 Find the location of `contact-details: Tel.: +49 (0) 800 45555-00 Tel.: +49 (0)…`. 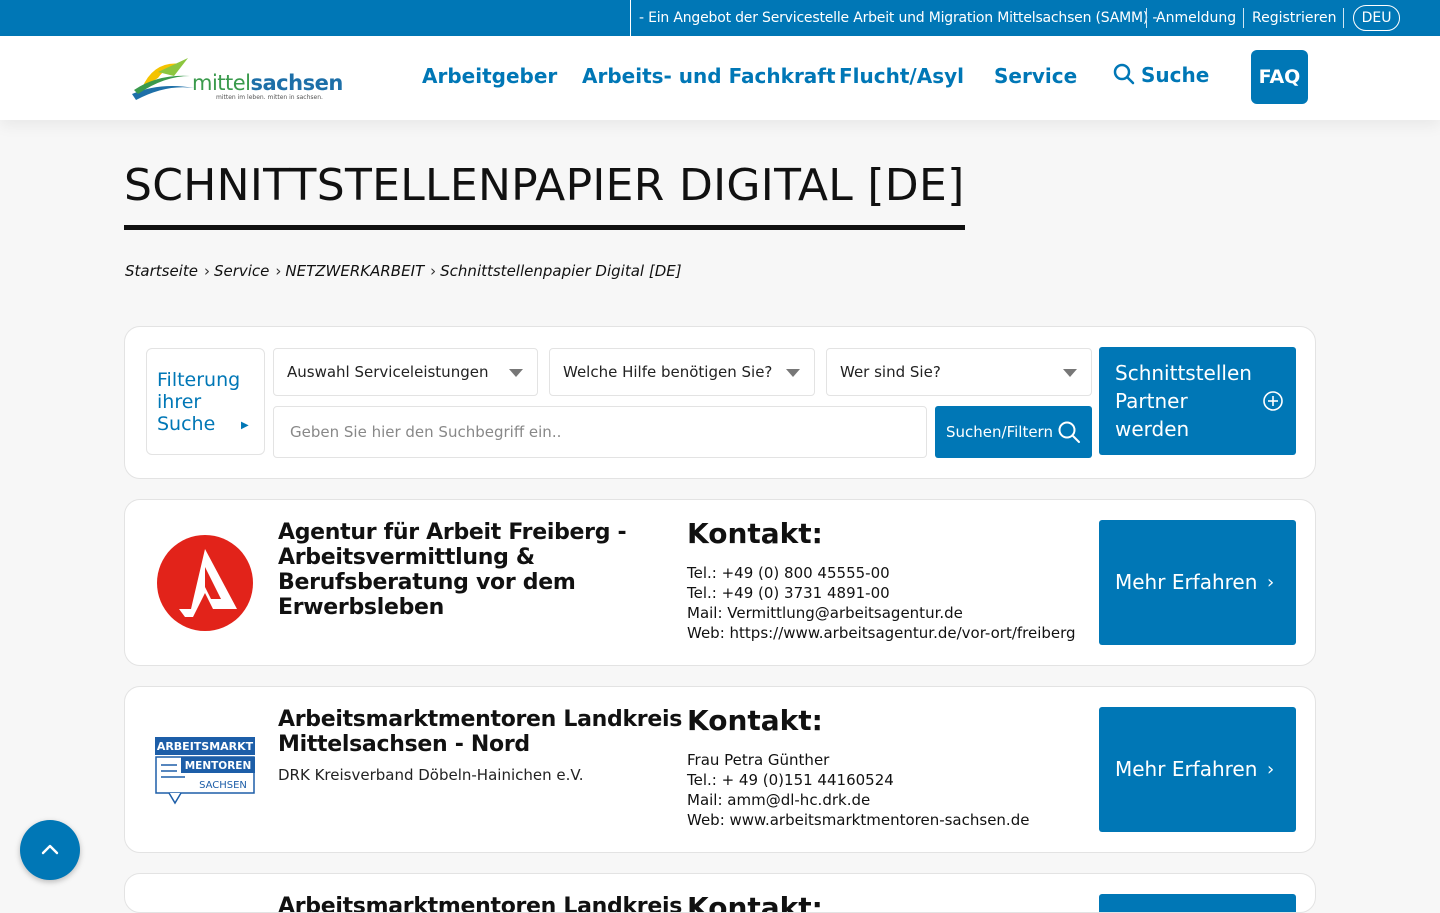

contact-details: Tel.: +49 (0) 800 45555-00 Tel.: +49 (0)… is located at coordinates (881, 603).